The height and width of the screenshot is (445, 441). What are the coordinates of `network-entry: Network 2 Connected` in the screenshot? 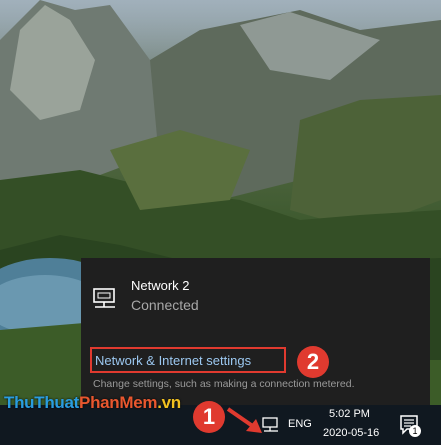 It's located at (255, 288).